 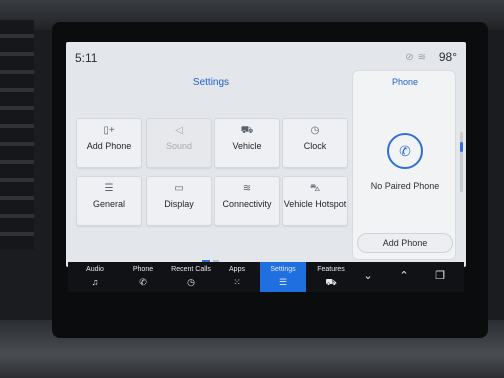 What do you see at coordinates (411, 57) in the screenshot?
I see `mute-icon: ⊘` at bounding box center [411, 57].